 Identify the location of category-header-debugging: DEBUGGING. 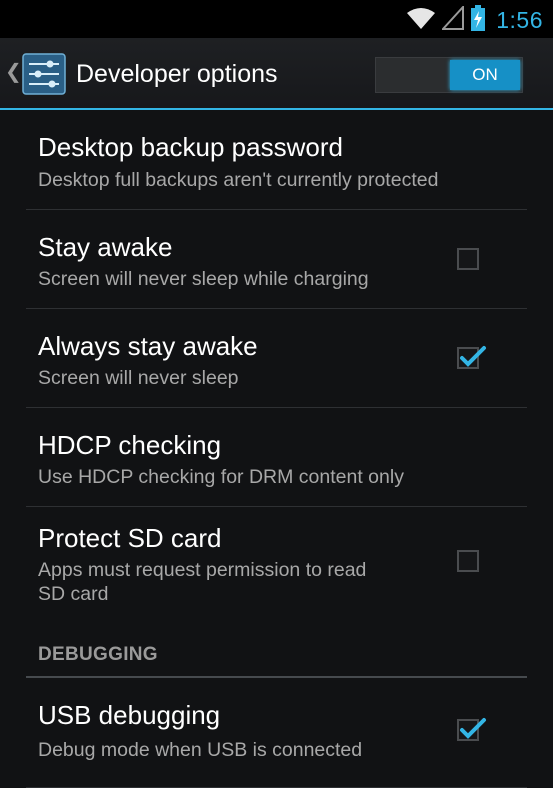
(276, 648).